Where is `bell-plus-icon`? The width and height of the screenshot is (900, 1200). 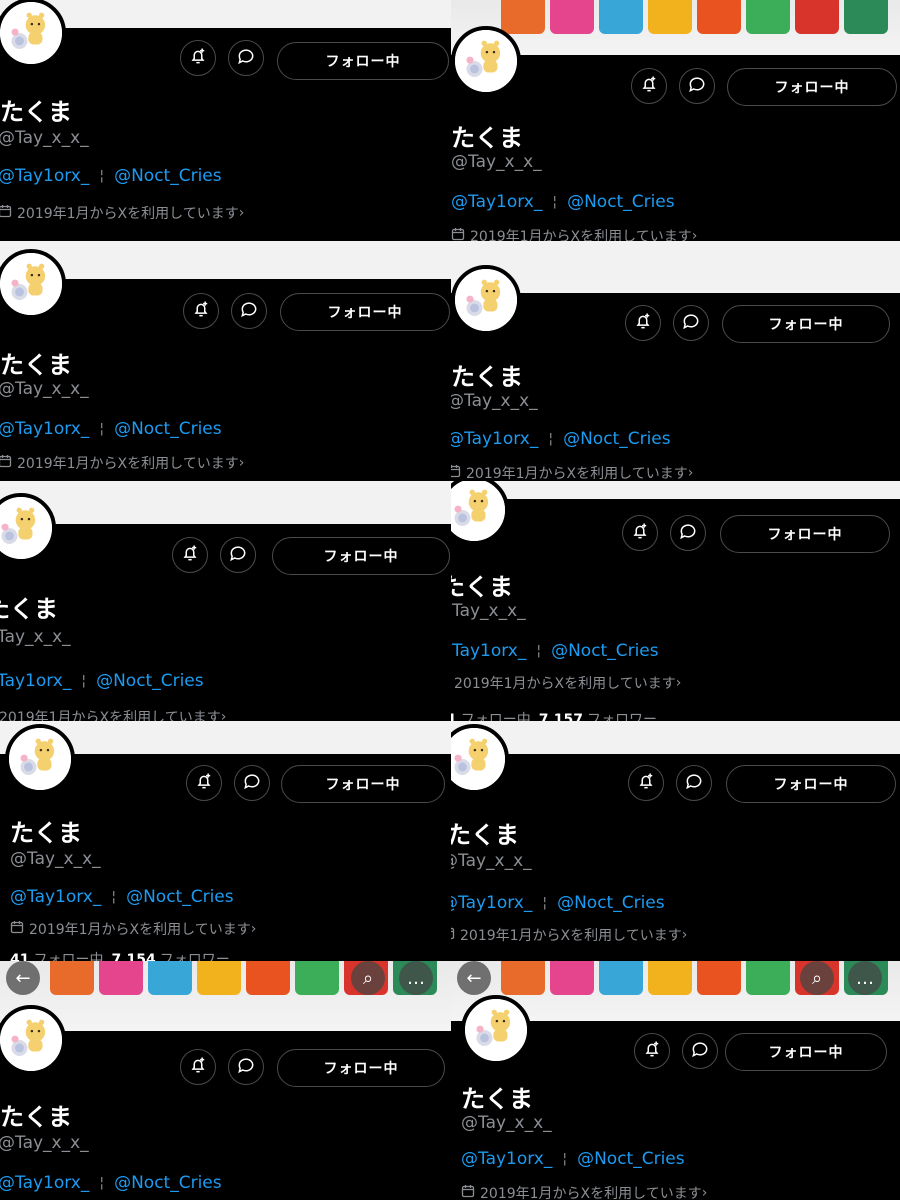
bell-plus-icon is located at coordinates (652, 1051).